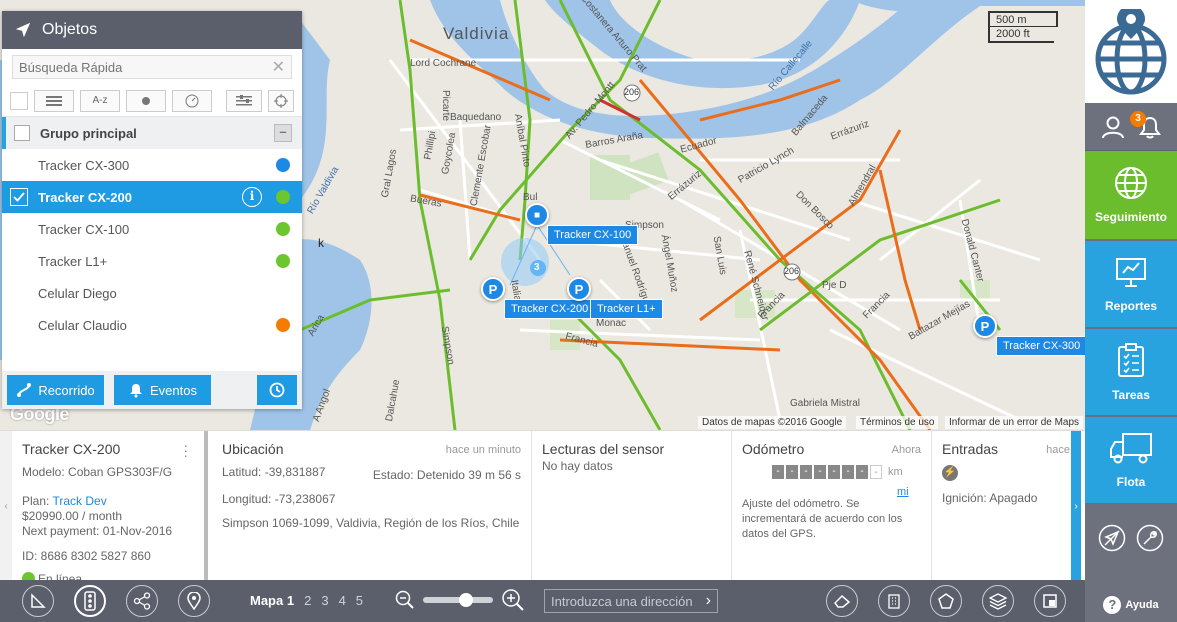 This screenshot has height=622, width=1177. I want to click on sort-alpha-button: A-z, so click(100, 100).